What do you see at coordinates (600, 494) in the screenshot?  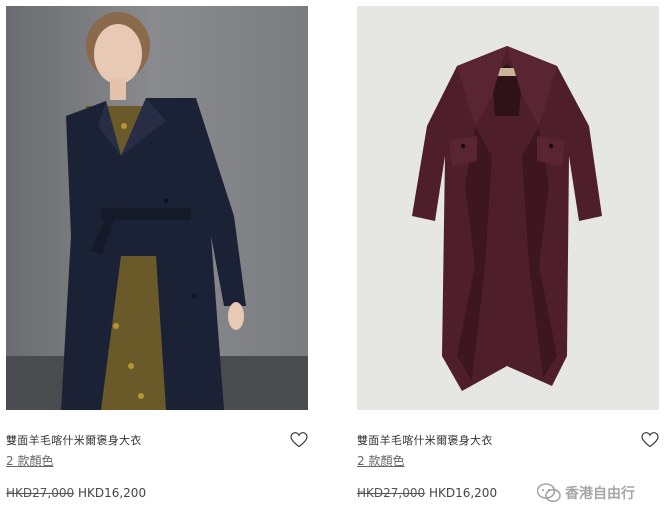 I see `watermark-text: 香港自由行` at bounding box center [600, 494].